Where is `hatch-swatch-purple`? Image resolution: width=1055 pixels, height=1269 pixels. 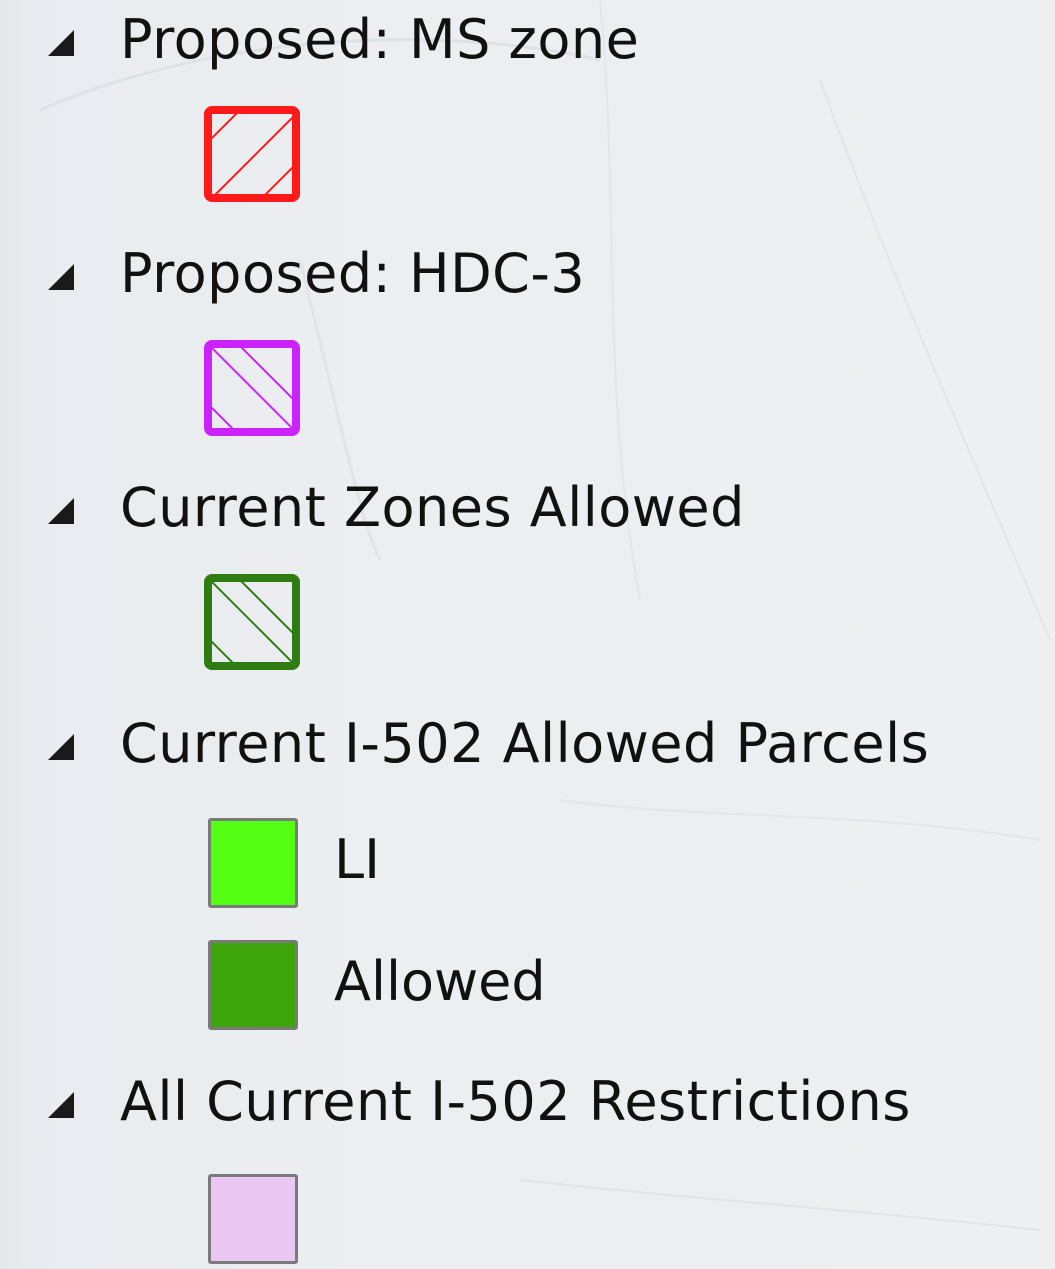
hatch-swatch-purple is located at coordinates (252, 388).